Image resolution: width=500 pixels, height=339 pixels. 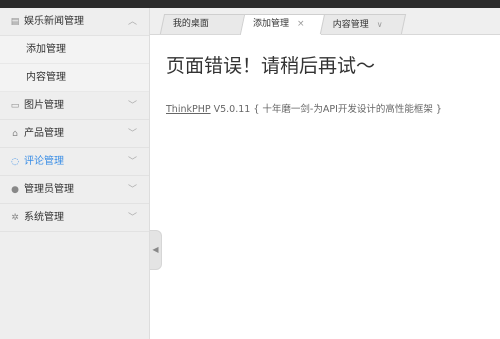 What do you see at coordinates (74, 106) in the screenshot?
I see `sidebar-item-images: ▭ 图片管理 ﹀` at bounding box center [74, 106].